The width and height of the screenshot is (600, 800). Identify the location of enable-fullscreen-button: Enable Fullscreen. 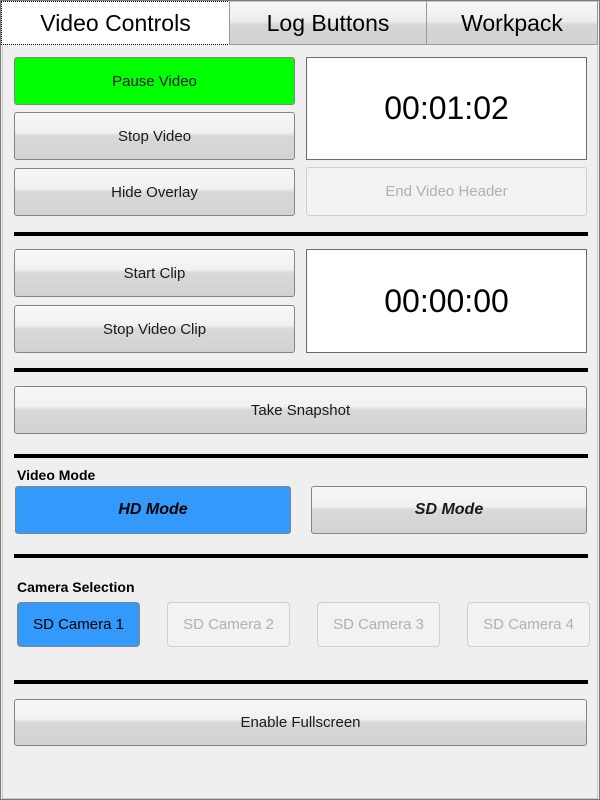
(300, 722).